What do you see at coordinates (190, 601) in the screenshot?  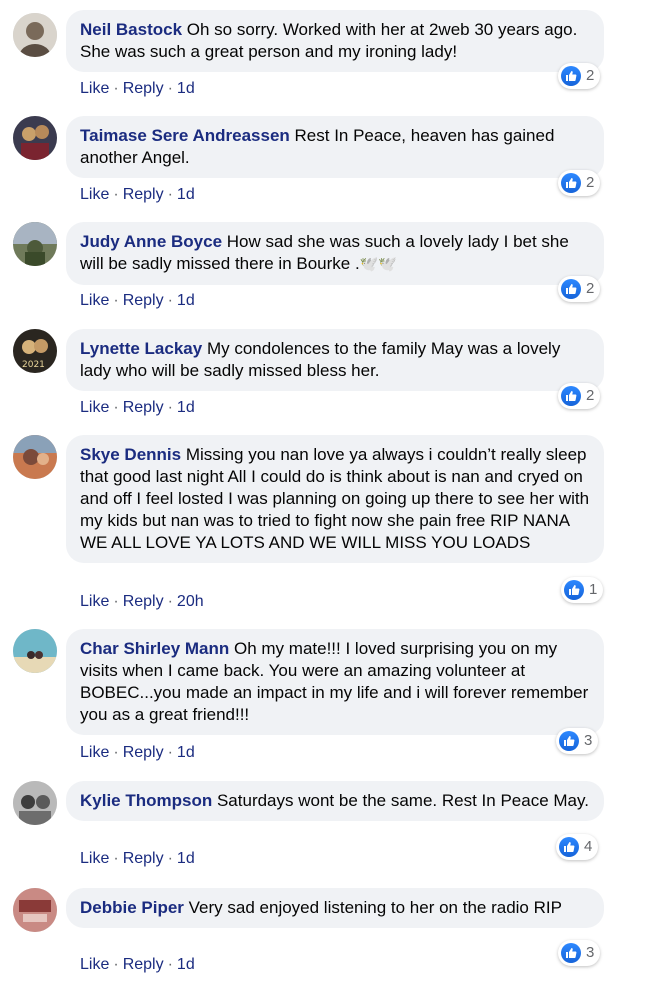 I see `comment-time: 20h` at bounding box center [190, 601].